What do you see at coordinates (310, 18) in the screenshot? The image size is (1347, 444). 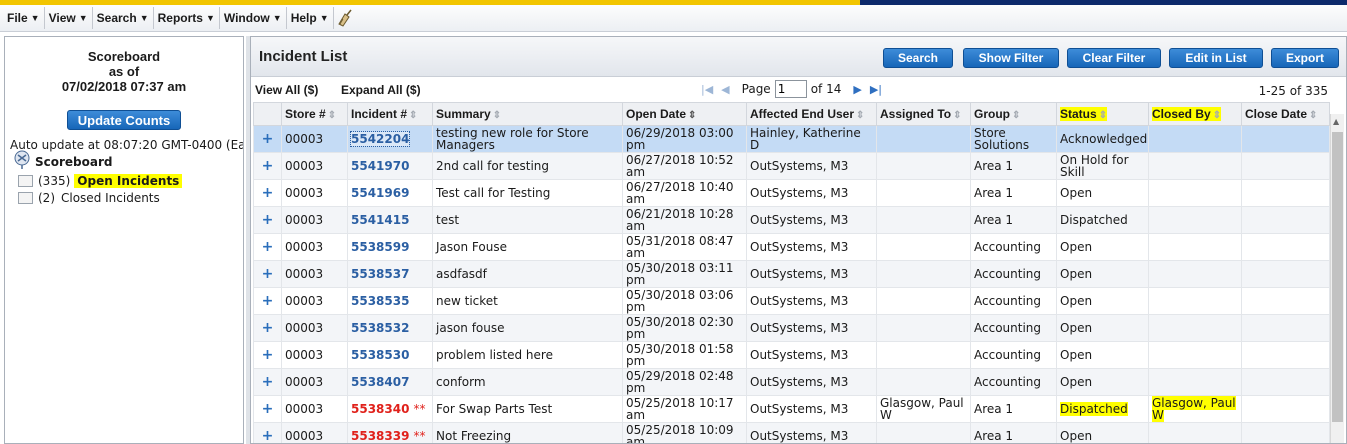 I see `menu-help: Help ▼` at bounding box center [310, 18].